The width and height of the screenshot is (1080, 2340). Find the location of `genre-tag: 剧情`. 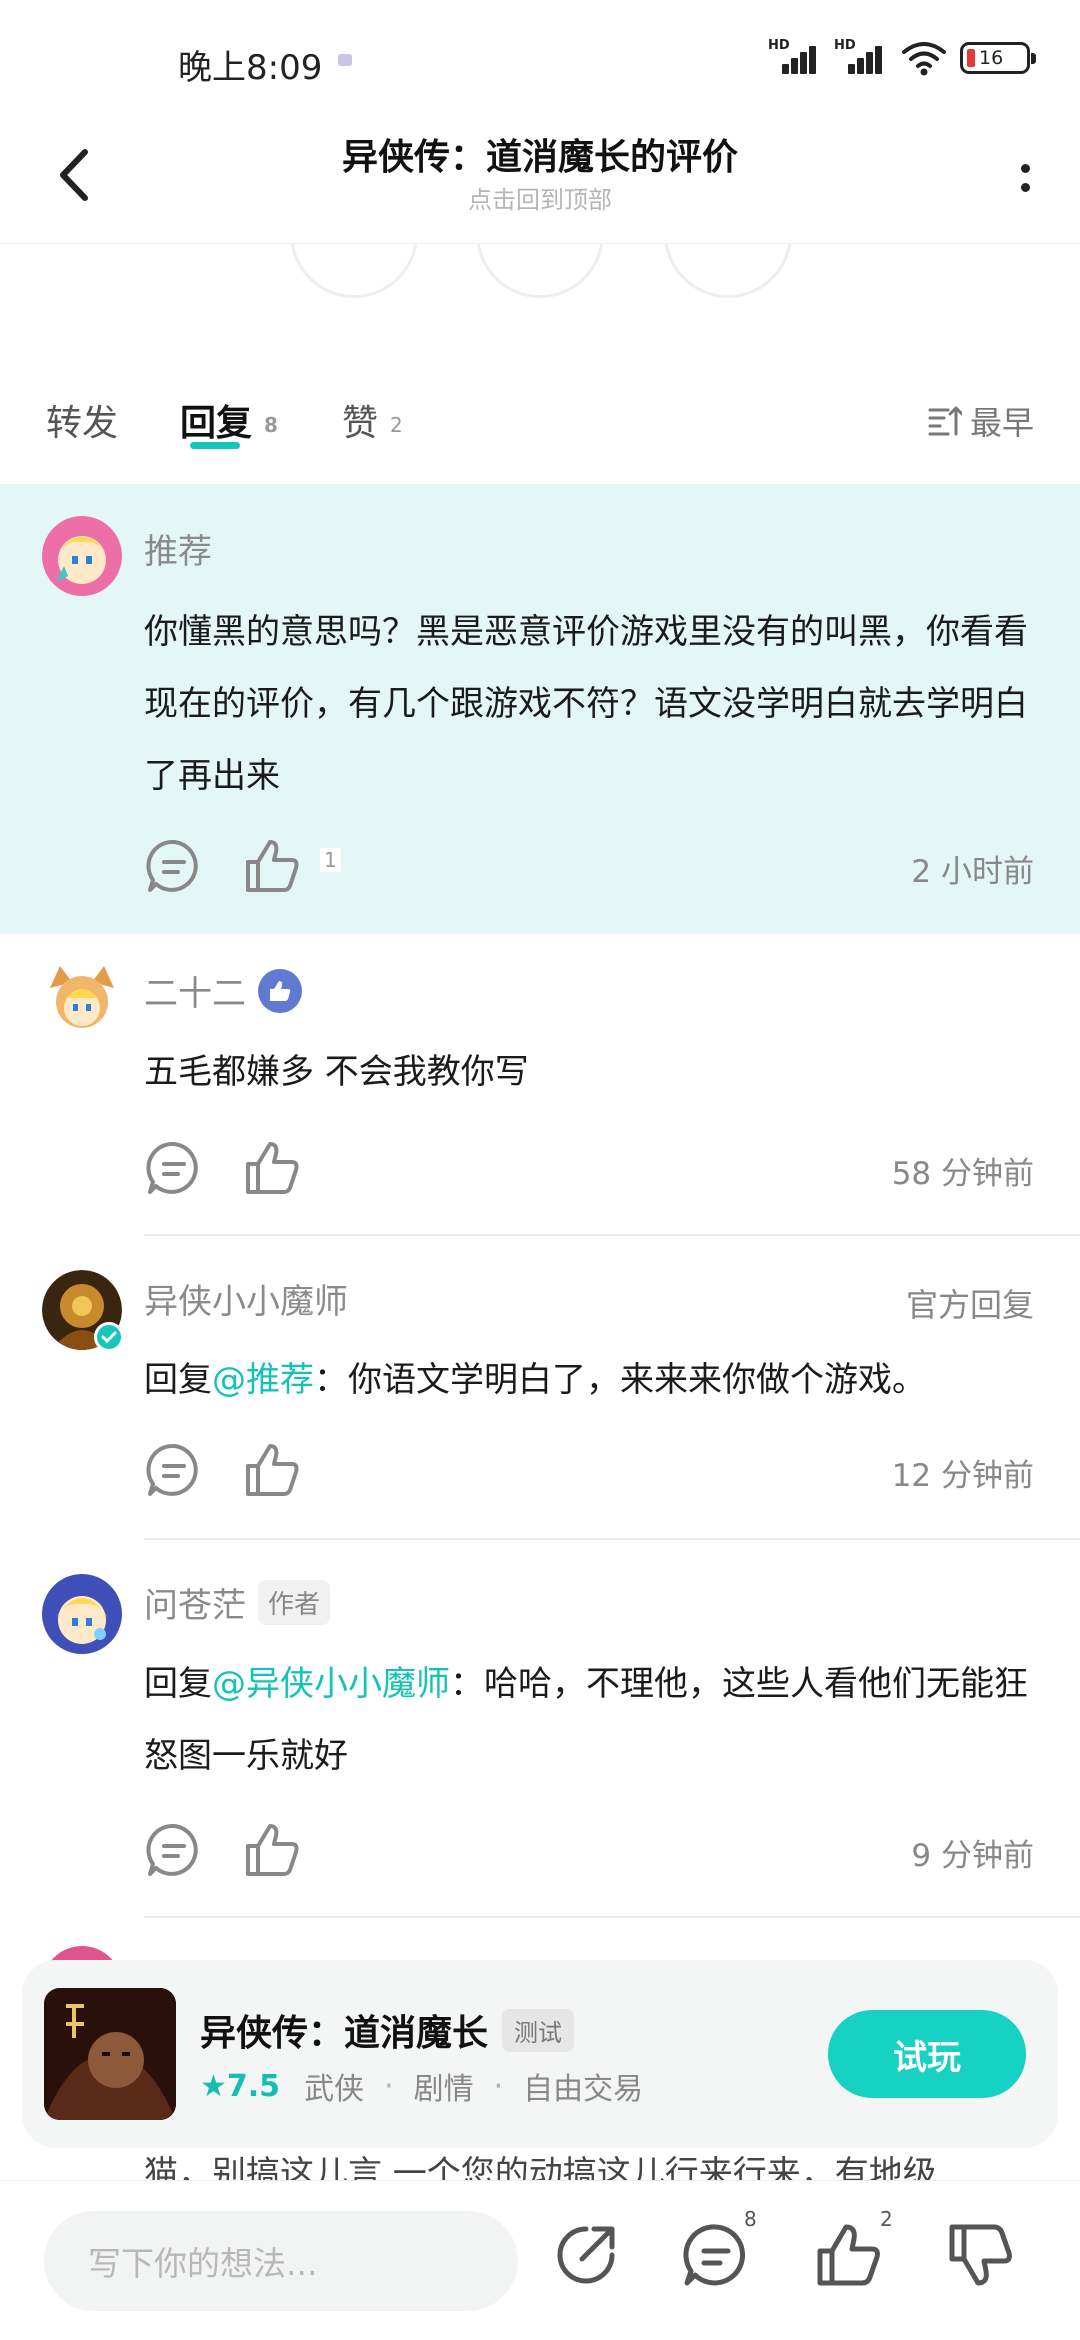

genre-tag: 剧情 is located at coordinates (443, 2089).